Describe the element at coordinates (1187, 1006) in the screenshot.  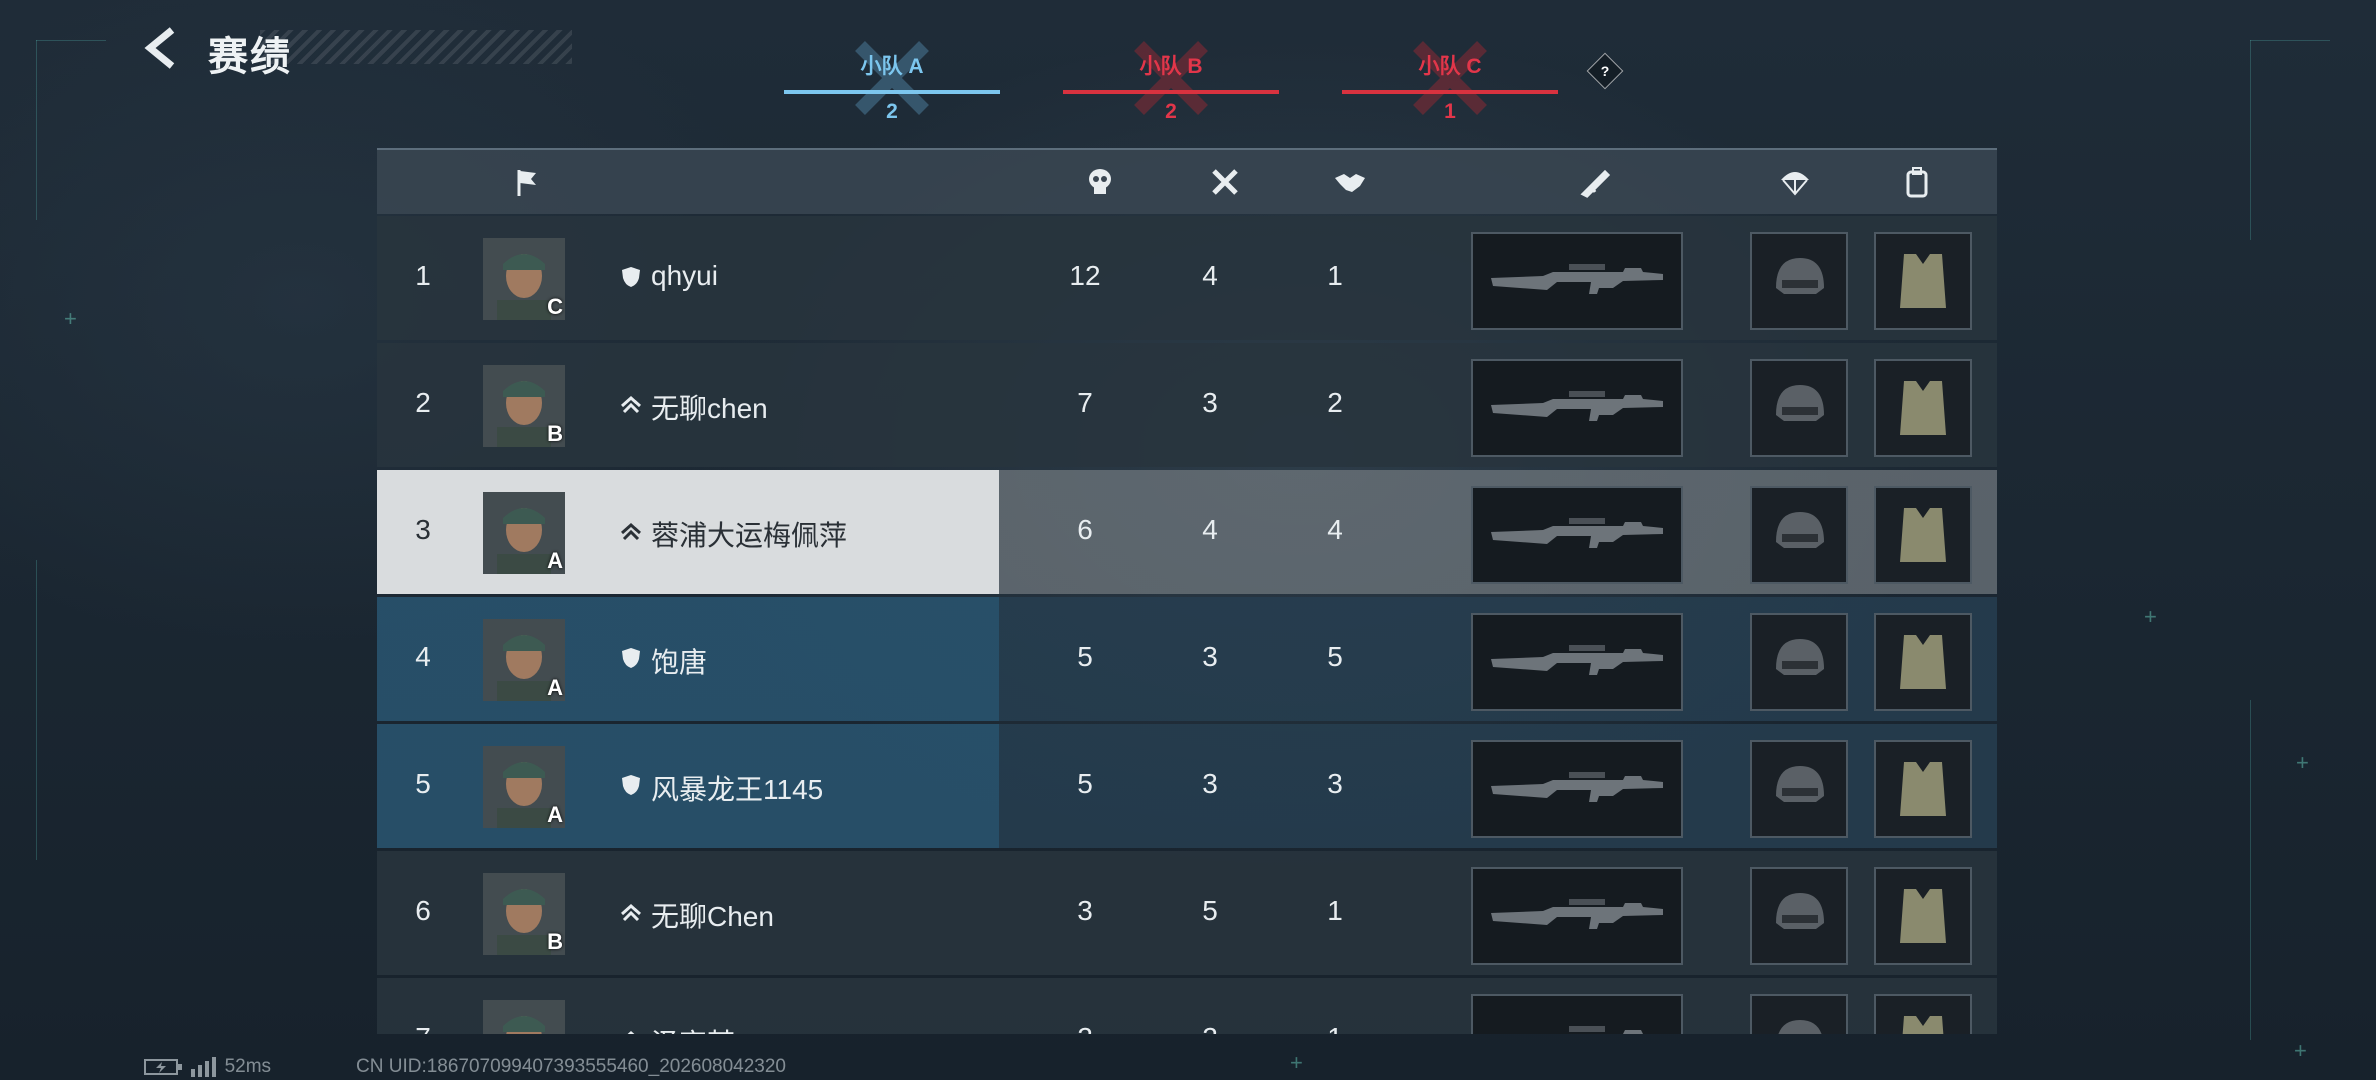
I see `table-row: 7 泽宇某 2 2 1` at that location.